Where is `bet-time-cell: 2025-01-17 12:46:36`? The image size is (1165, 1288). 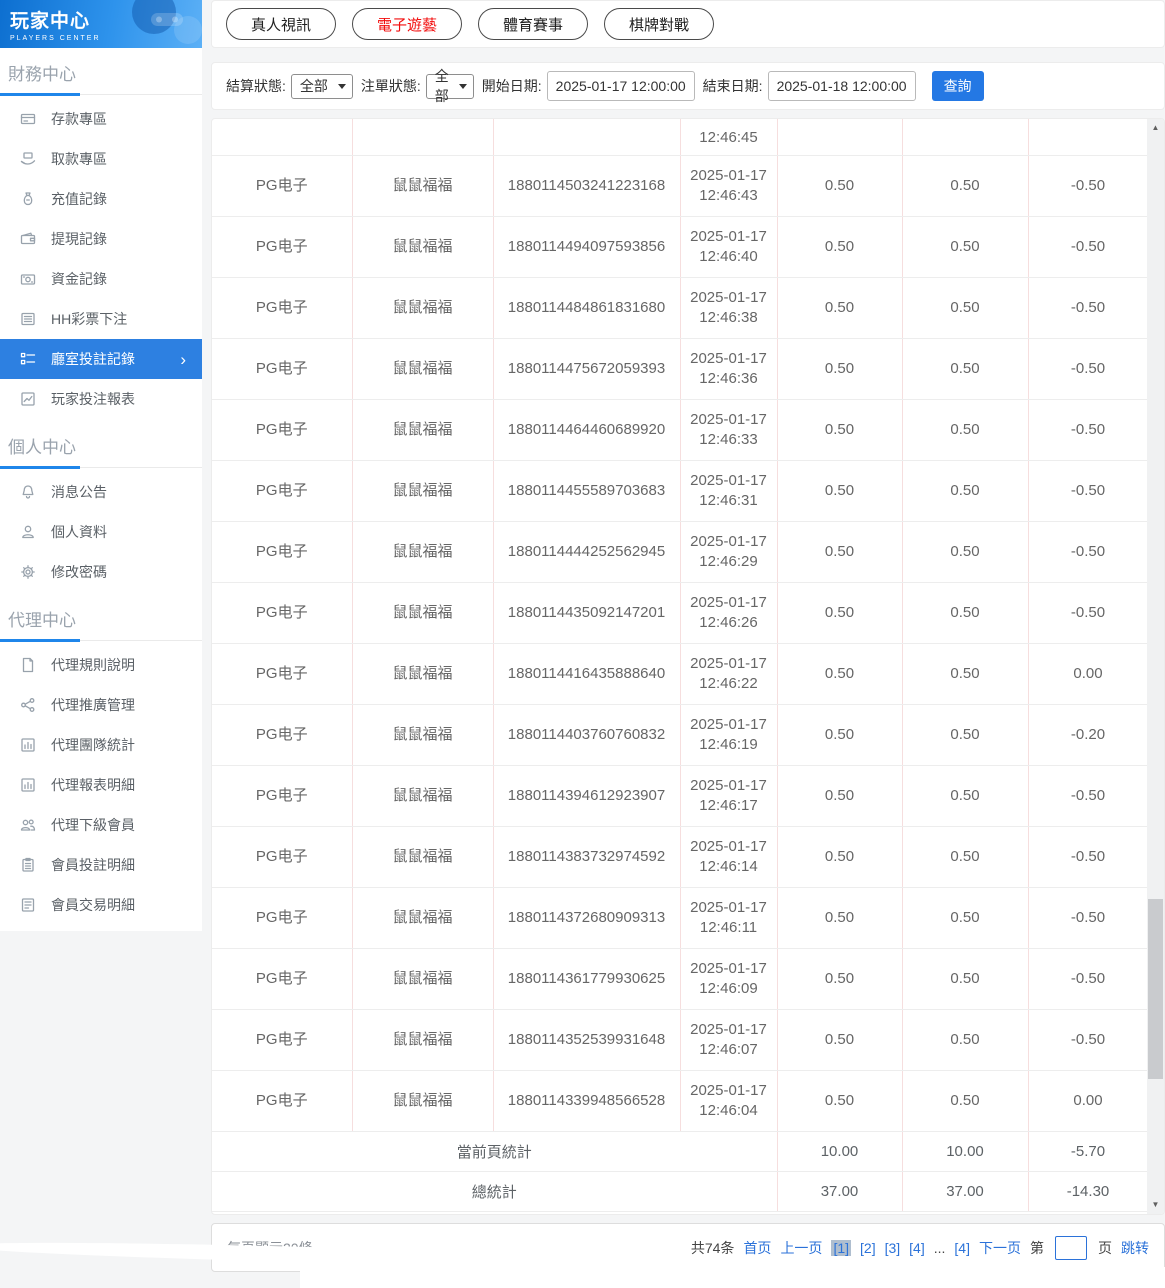
bet-time-cell: 2025-01-17 12:46:36 is located at coordinates (729, 369).